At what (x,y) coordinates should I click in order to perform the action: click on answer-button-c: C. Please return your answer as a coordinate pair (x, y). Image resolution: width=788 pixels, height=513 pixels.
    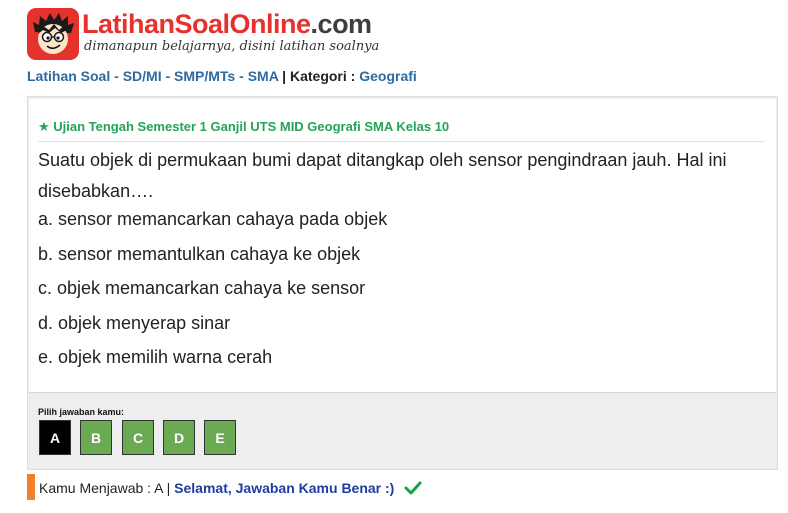
    Looking at the image, I should click on (138, 437).